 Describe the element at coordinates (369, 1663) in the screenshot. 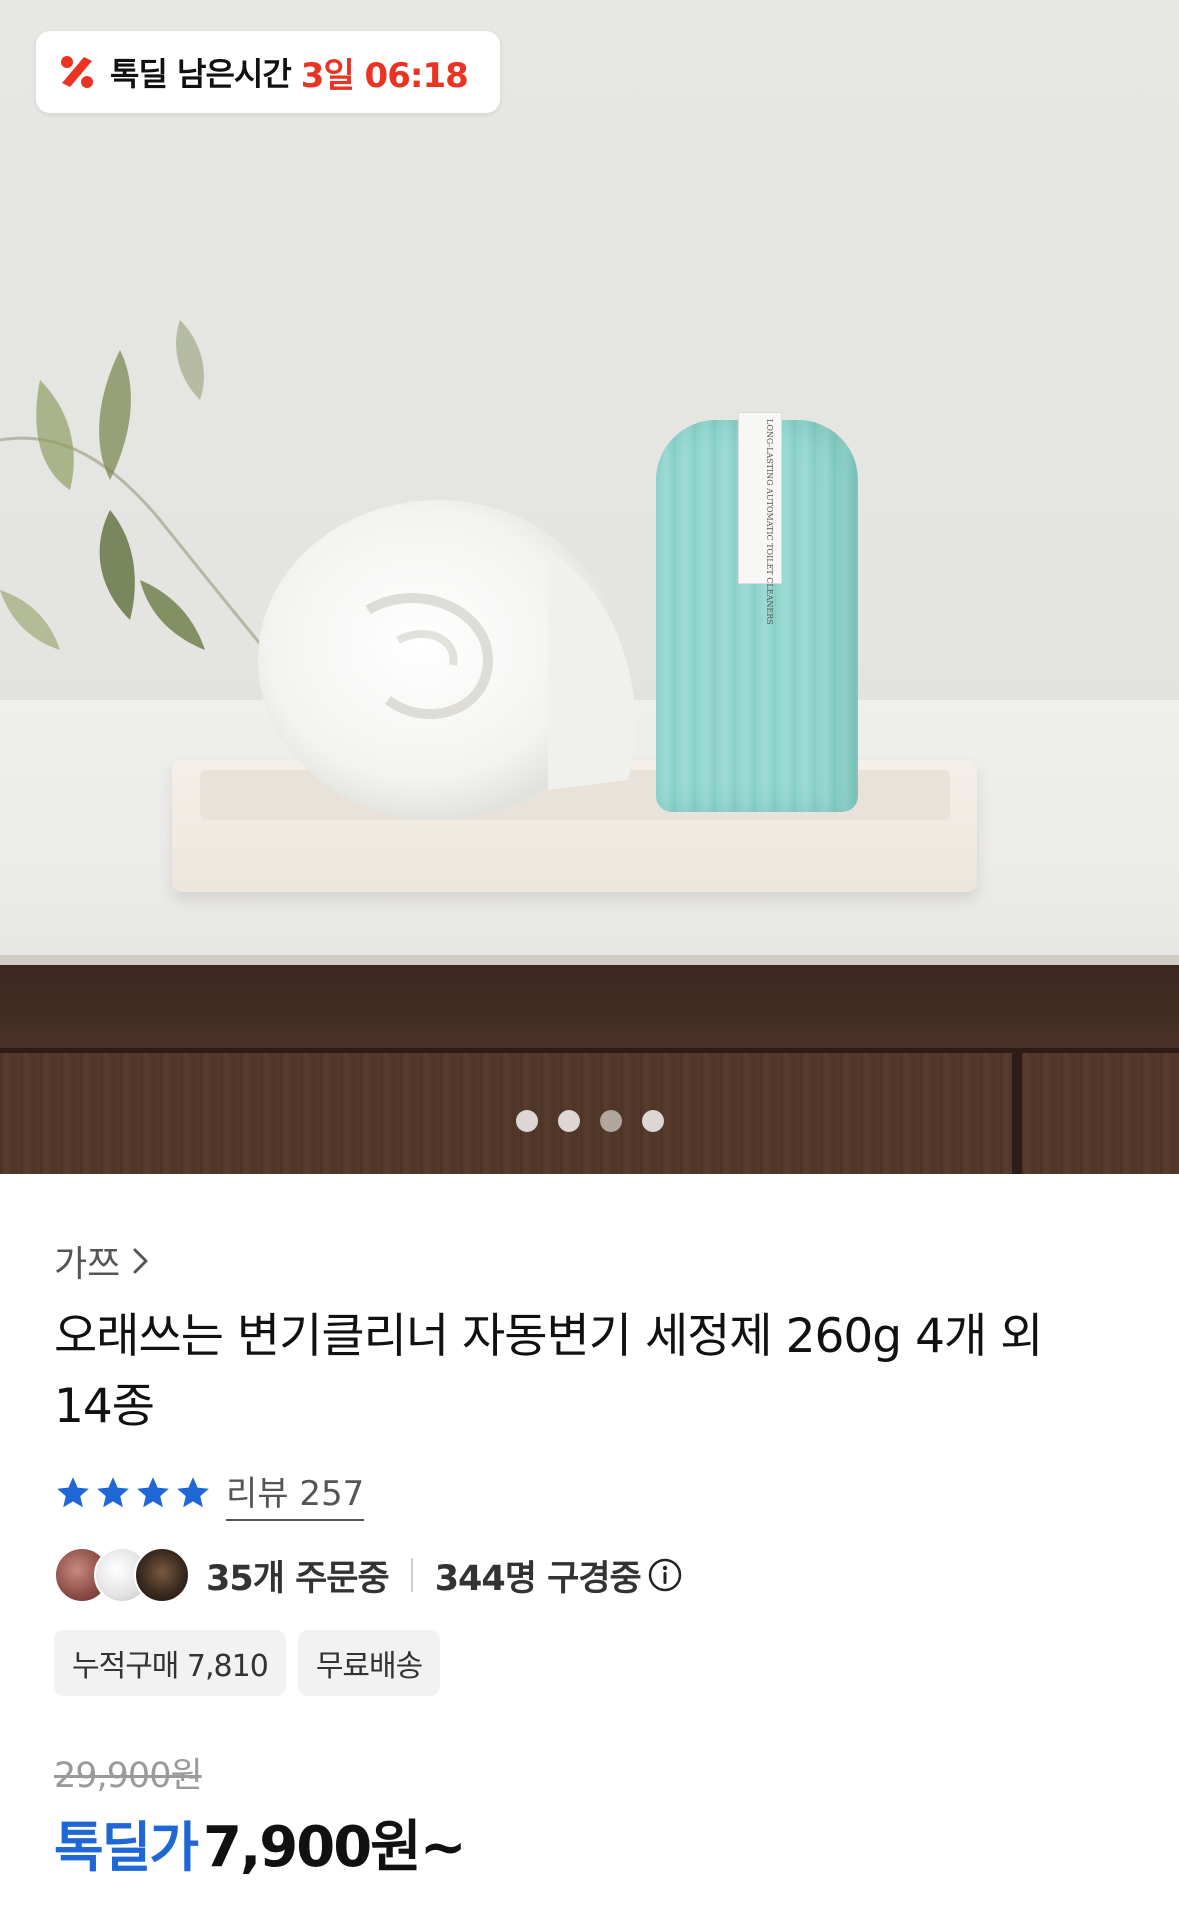

I see `tag-free-shipping: 무료배송` at that location.